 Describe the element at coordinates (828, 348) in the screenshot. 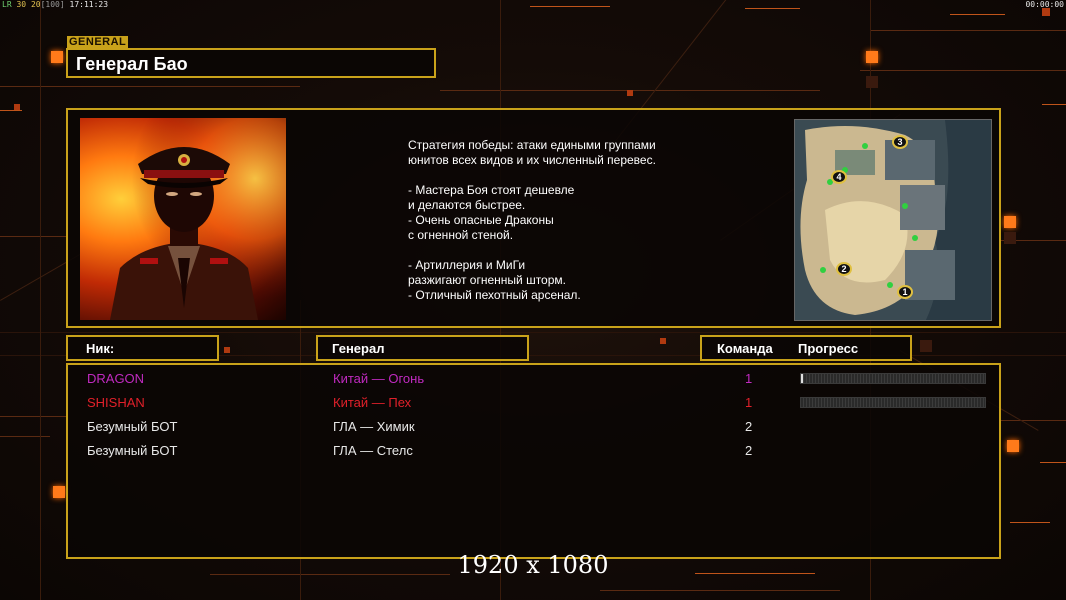

I see `progress-header-label: Прогресс` at that location.